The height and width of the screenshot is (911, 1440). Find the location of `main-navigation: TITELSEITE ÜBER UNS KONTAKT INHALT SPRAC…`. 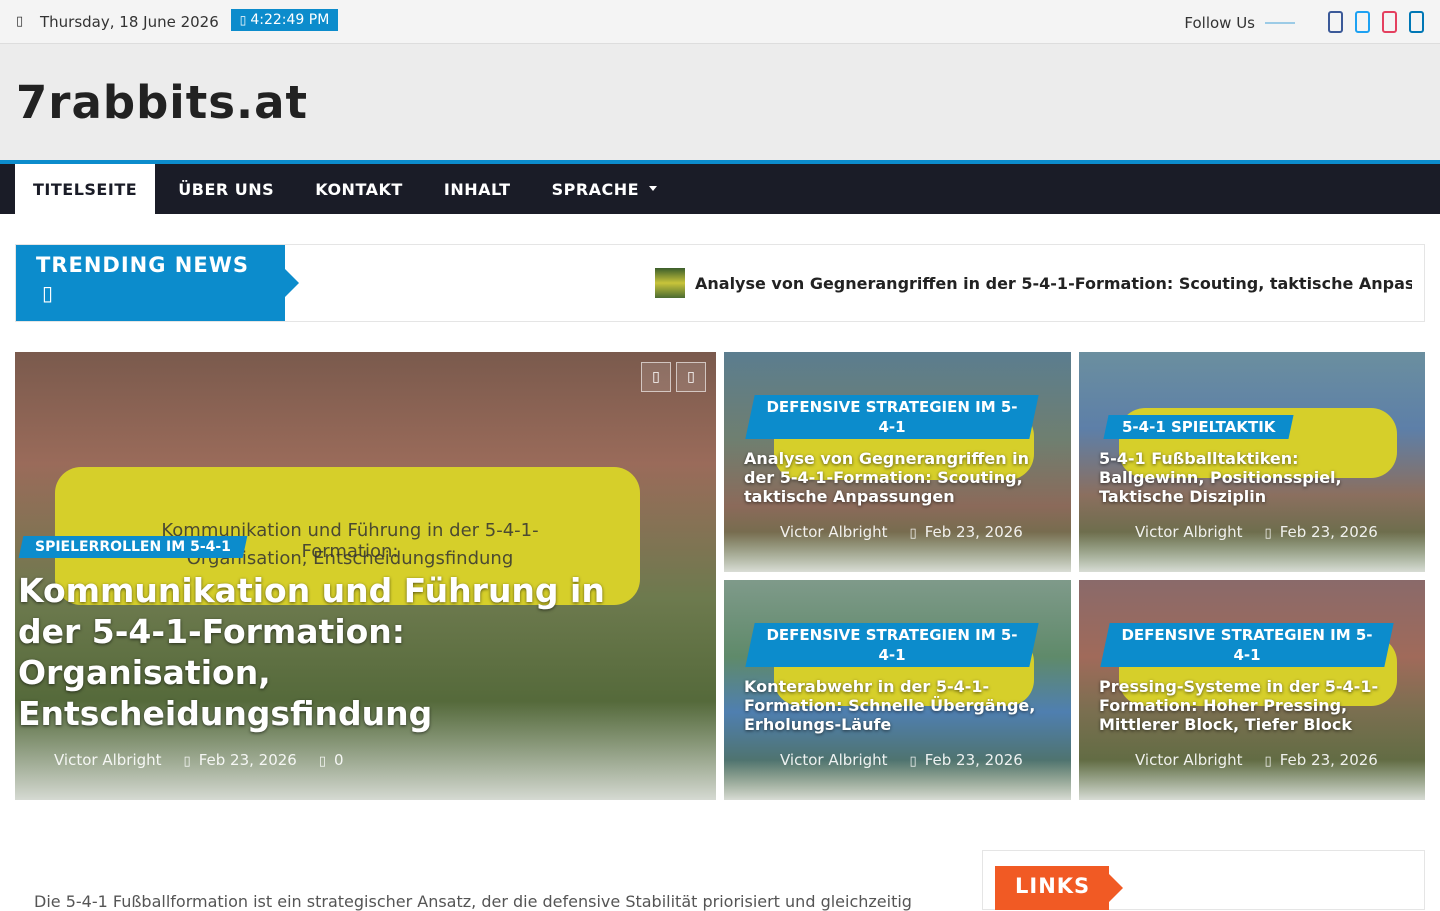

main-navigation: TITELSEITE ÜBER UNS KONTAKT INHALT SPRAC… is located at coordinates (720, 187).